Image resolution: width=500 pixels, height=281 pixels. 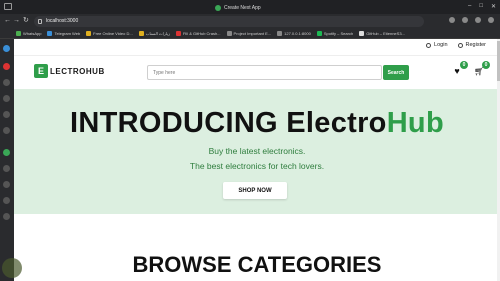 I want to click on address-bar-row: ← → ↻ localhost:3000, so click(x=250, y=21).